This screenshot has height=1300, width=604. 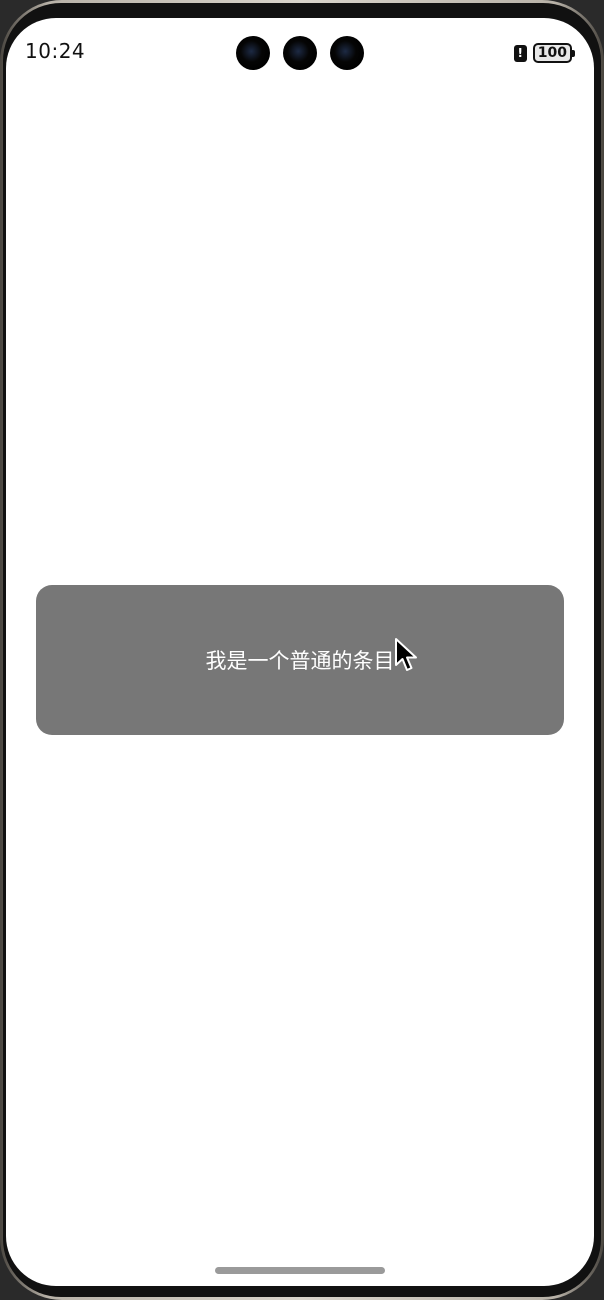 What do you see at coordinates (406, 654) in the screenshot?
I see `mouse-cursor-icon` at bounding box center [406, 654].